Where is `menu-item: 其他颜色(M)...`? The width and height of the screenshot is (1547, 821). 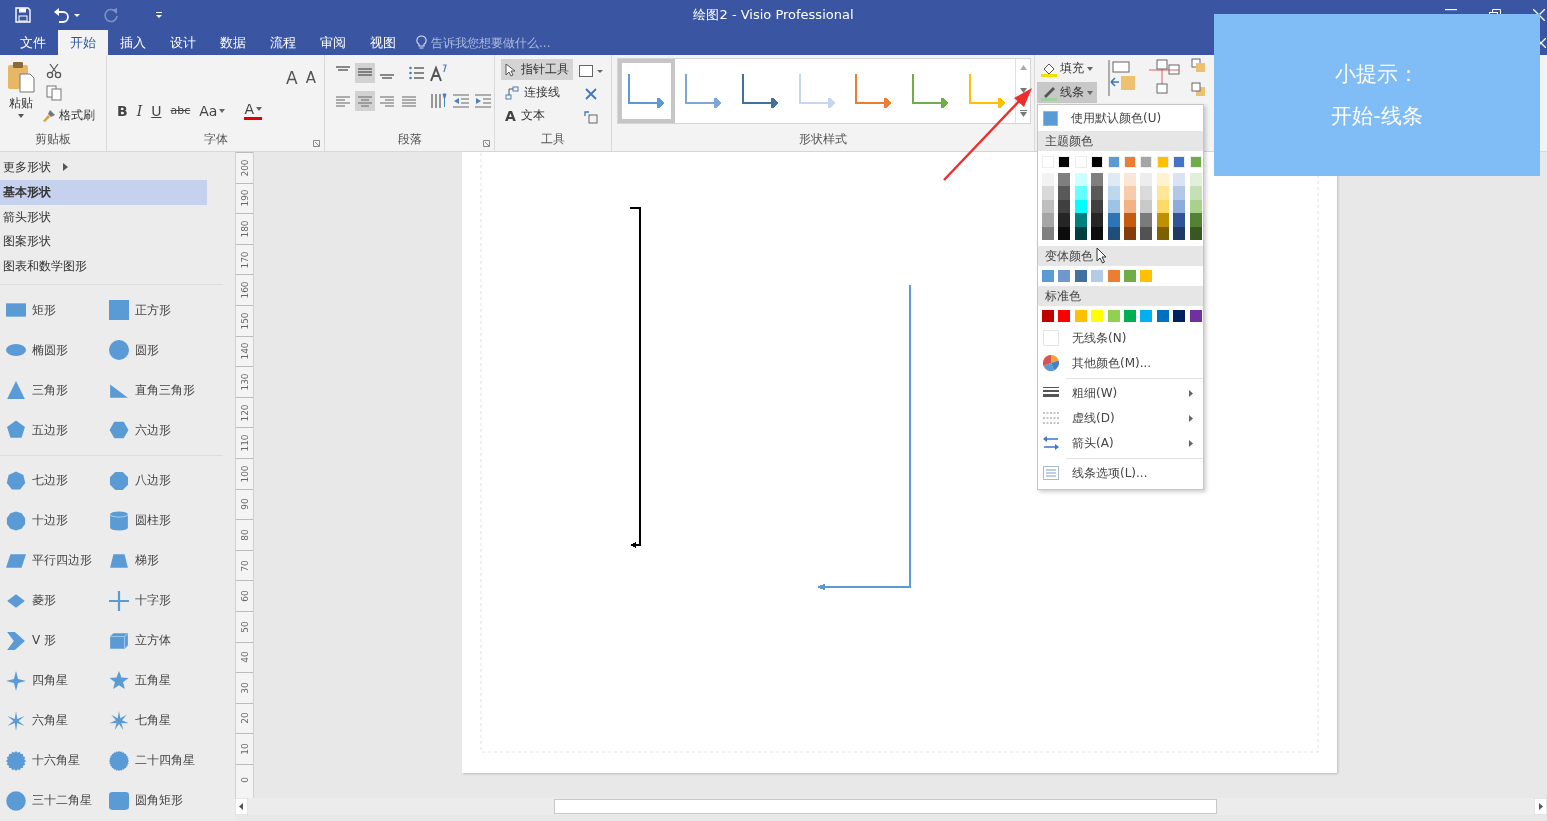 menu-item: 其他颜色(M)... is located at coordinates (1120, 363).